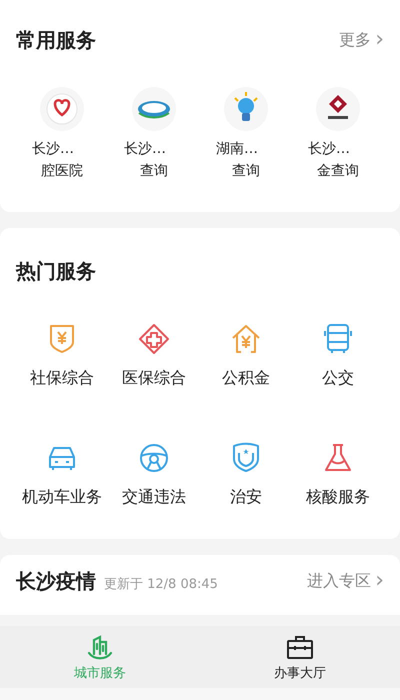 The image size is (400, 700). Describe the element at coordinates (154, 377) in the screenshot. I see `service-name: 医保综合` at that location.